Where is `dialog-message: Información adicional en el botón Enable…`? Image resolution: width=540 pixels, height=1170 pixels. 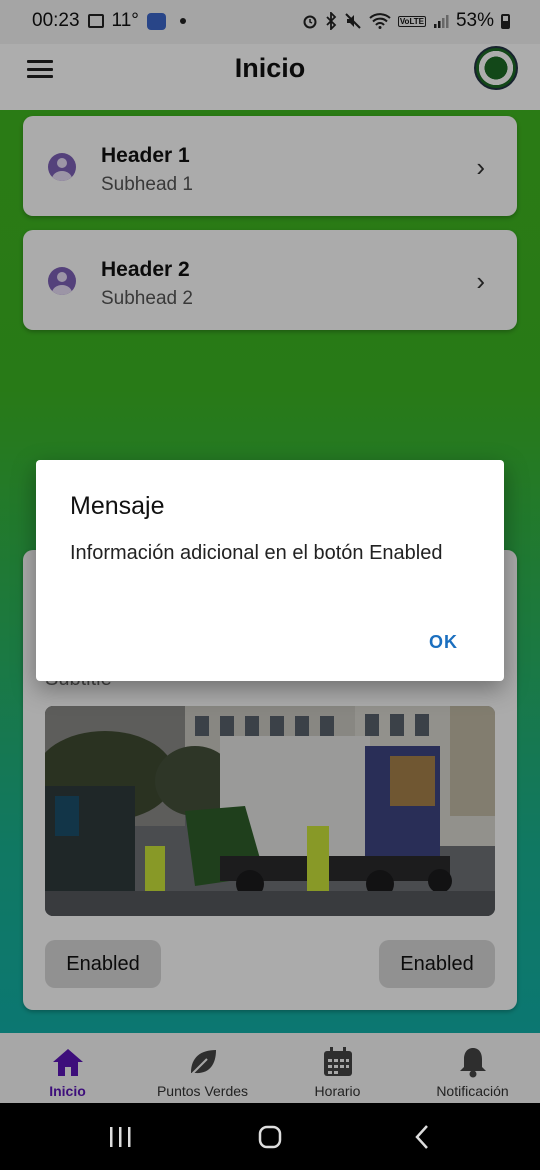
dialog-message: Información adicional en el botón Enable… is located at coordinates (256, 553).